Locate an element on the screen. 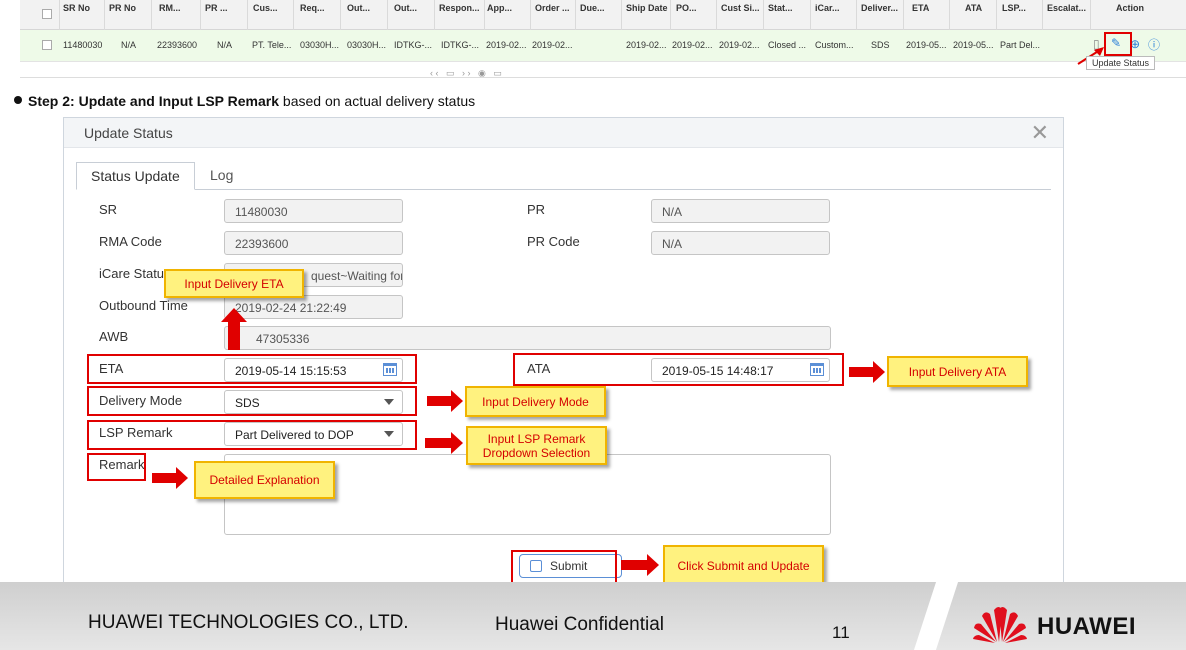  rma-code-label: RMA Code is located at coordinates (130, 241).